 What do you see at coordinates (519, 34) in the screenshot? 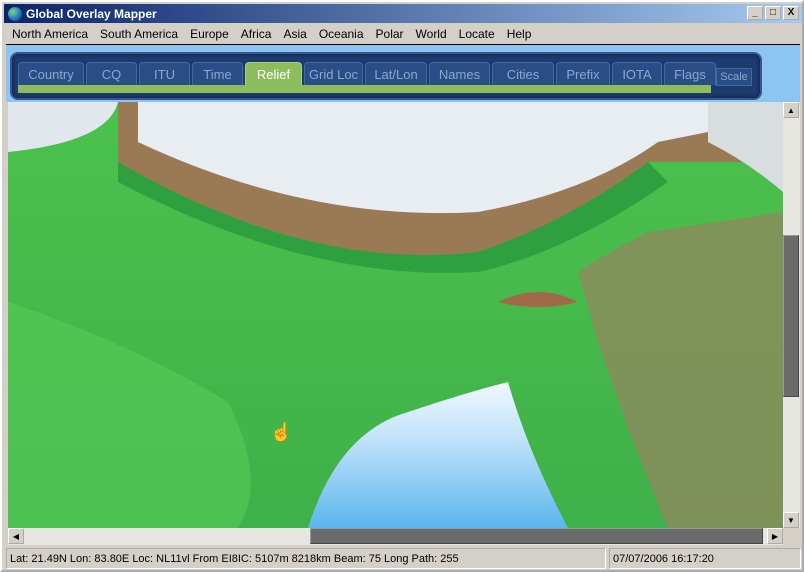
I see `menu-help: Help` at bounding box center [519, 34].